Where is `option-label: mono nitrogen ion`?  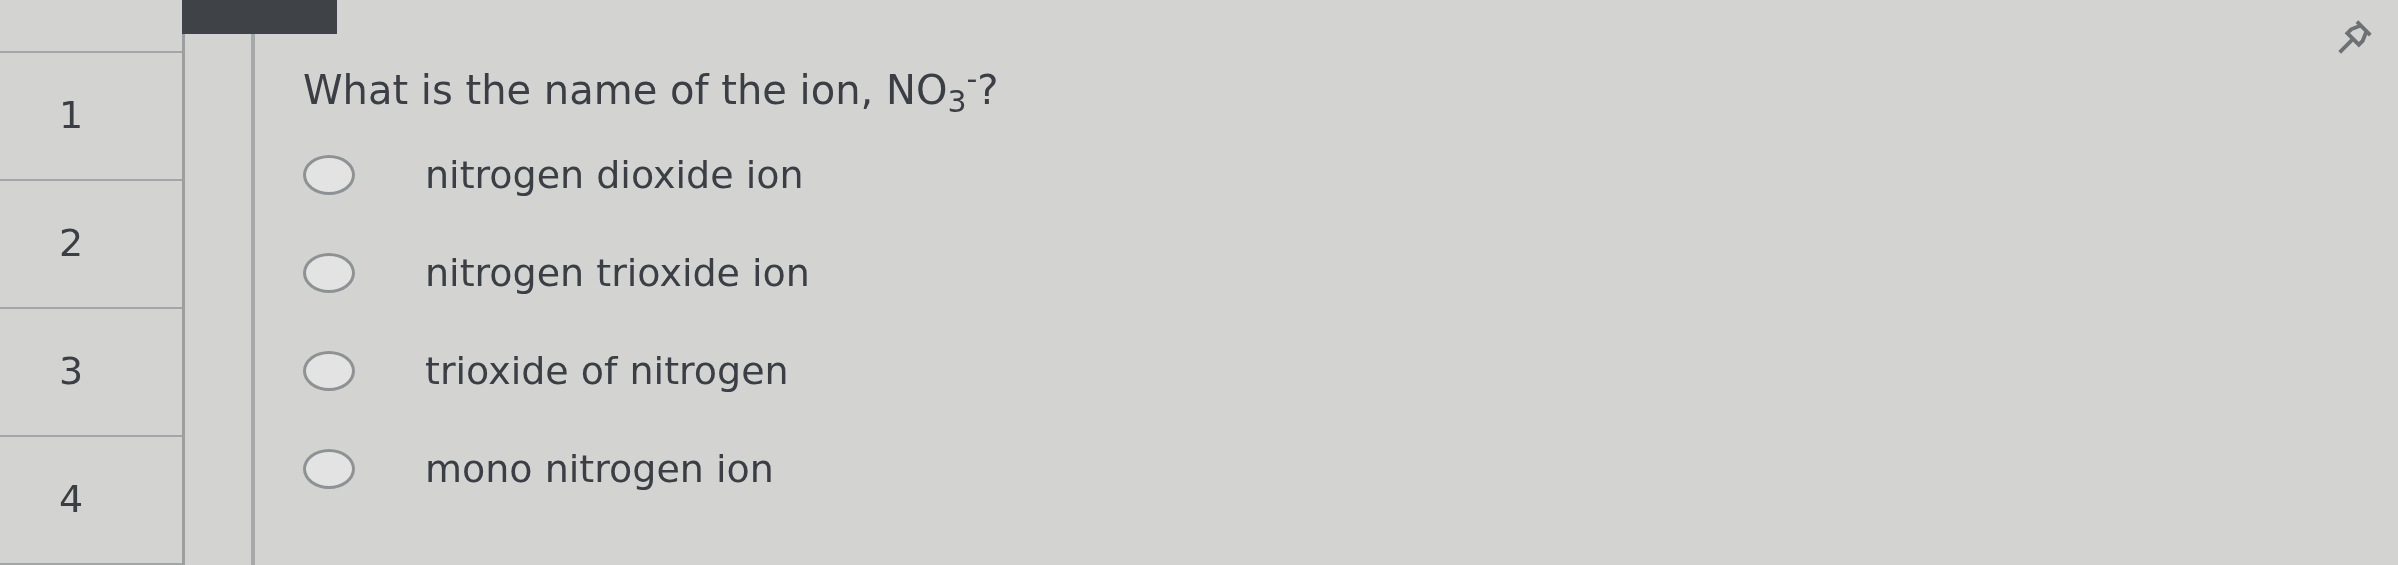
option-label: mono nitrogen ion is located at coordinates (599, 469).